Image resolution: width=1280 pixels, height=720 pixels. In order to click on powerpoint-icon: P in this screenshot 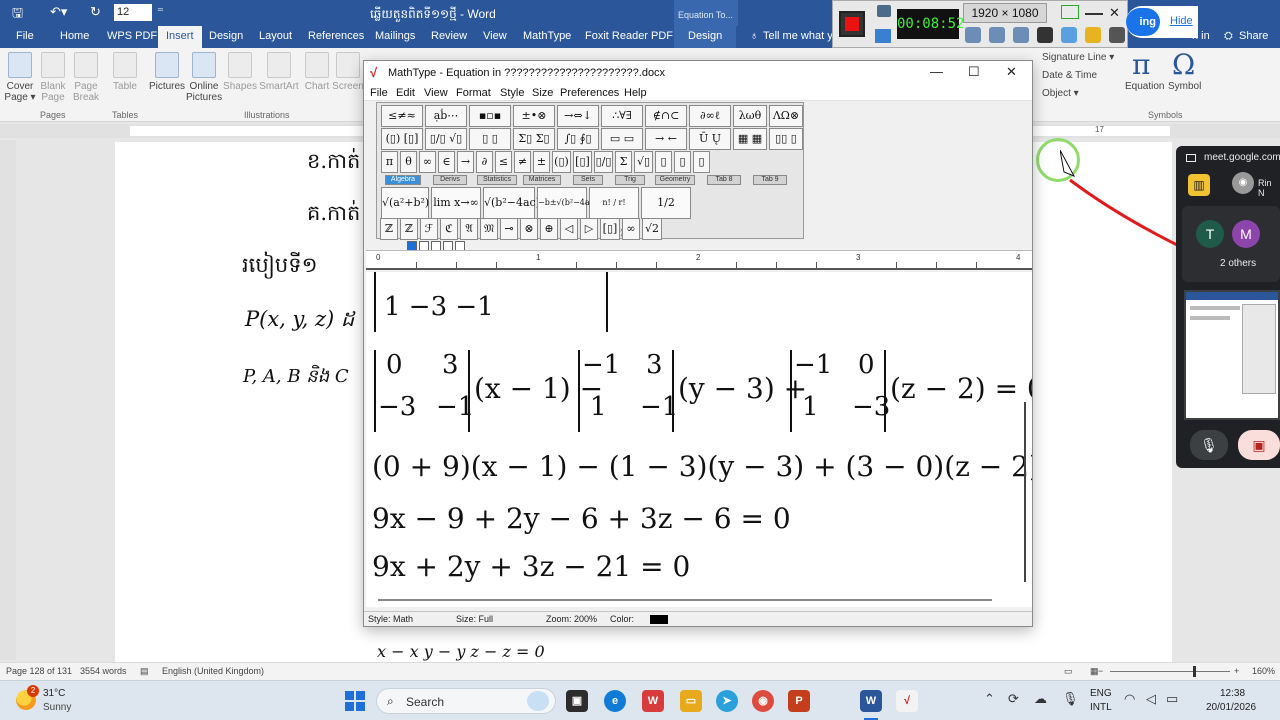, I will do `click(799, 701)`.